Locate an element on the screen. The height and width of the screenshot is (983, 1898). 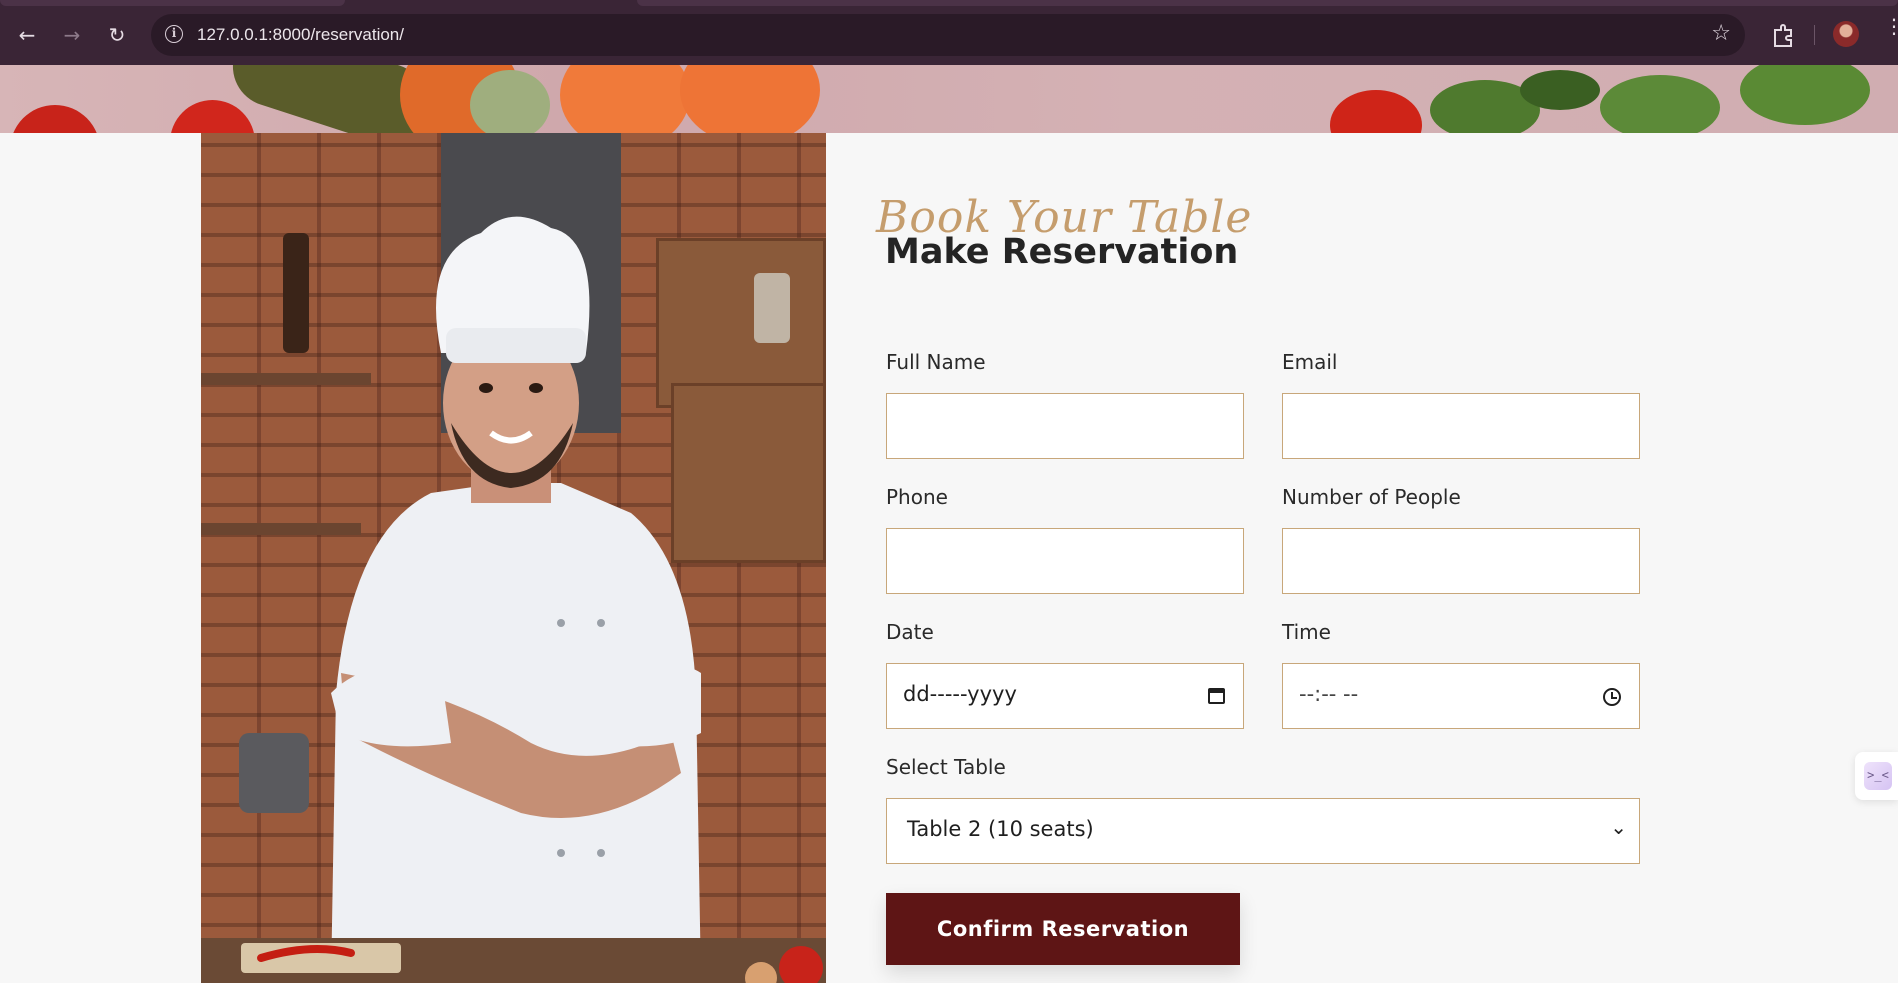
date-placeholder: dd-----yyyy is located at coordinates (960, 694).